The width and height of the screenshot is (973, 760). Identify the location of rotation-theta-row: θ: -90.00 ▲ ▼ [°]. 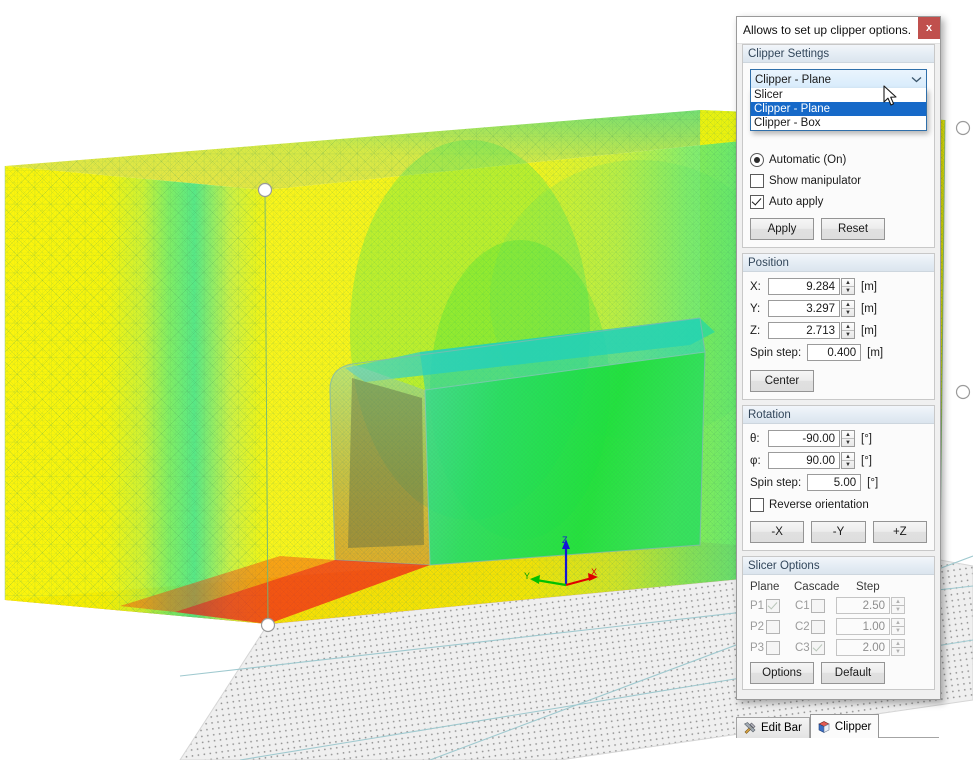
(838, 438).